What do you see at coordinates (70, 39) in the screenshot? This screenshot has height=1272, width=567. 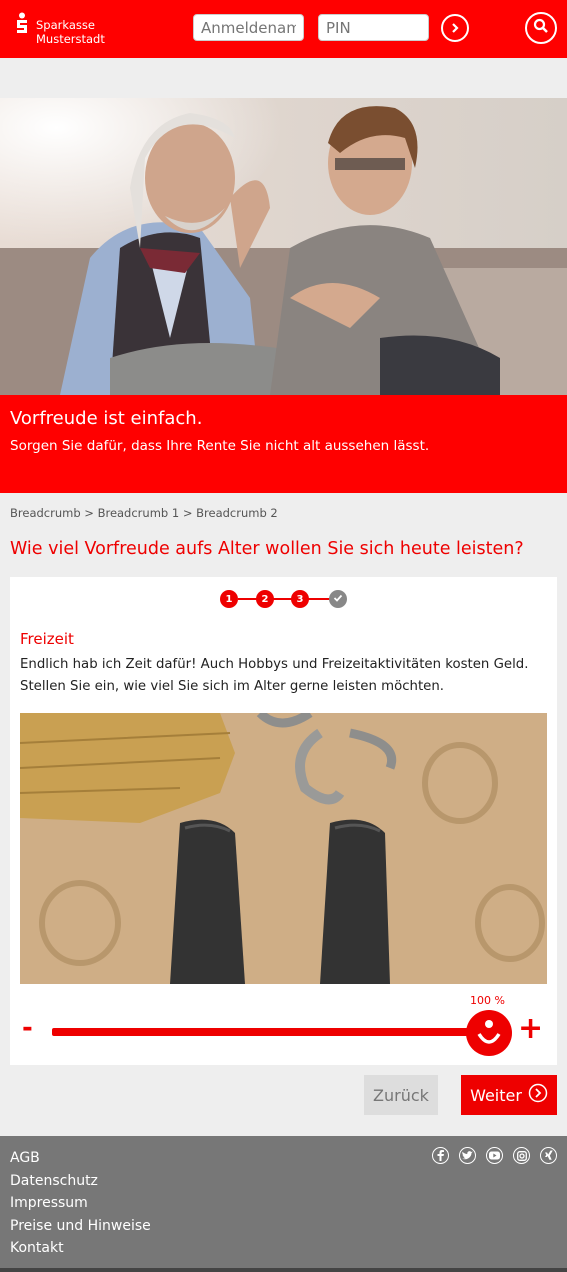 I see `brand-line2: Musterstadt` at bounding box center [70, 39].